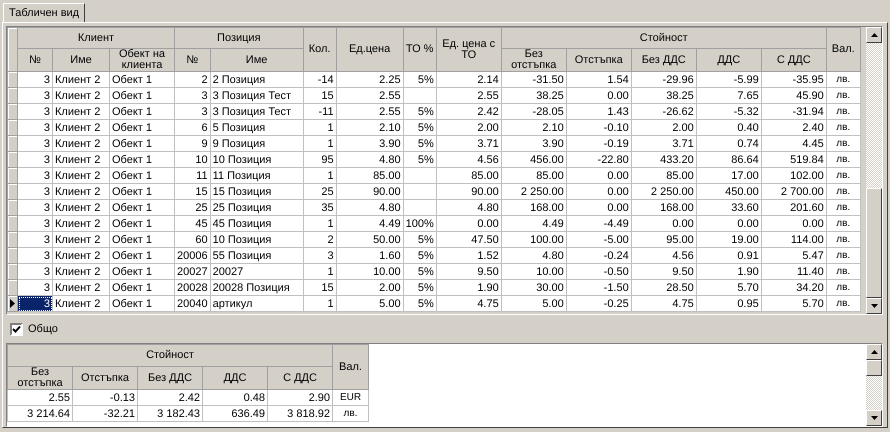  Describe the element at coordinates (729, 192) in the screenshot. I see `table-cell: 450.00` at that location.